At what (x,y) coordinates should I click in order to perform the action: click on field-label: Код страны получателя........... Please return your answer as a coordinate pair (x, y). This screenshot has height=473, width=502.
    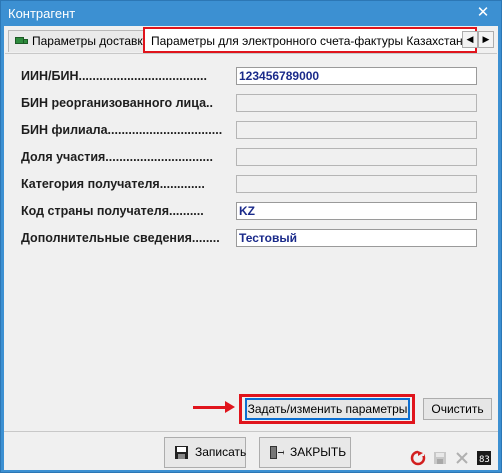
    Looking at the image, I should click on (112, 211).